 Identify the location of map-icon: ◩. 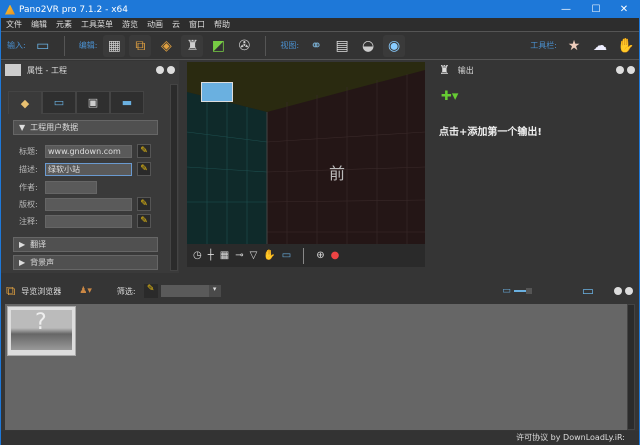
(218, 46).